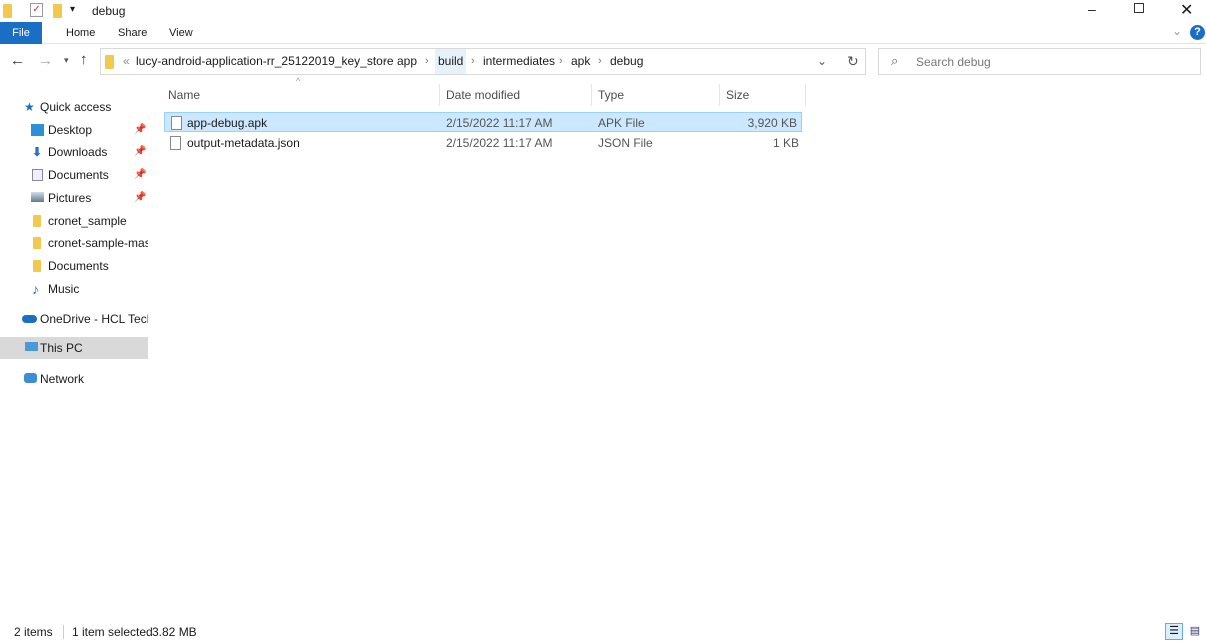  I want to click on nav-cronet-sample: cronet_sample, so click(74, 221).